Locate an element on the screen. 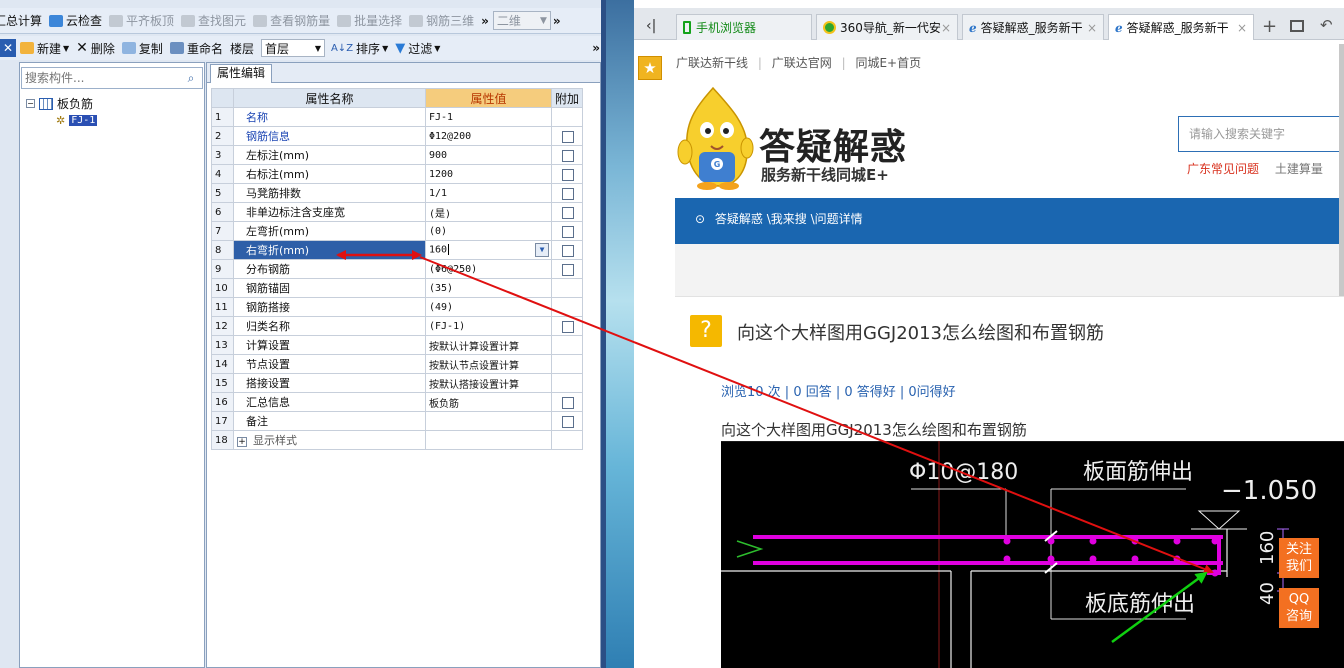 This screenshot has height=668, width=1344. property-value: 160 ▼ is located at coordinates (488, 250).